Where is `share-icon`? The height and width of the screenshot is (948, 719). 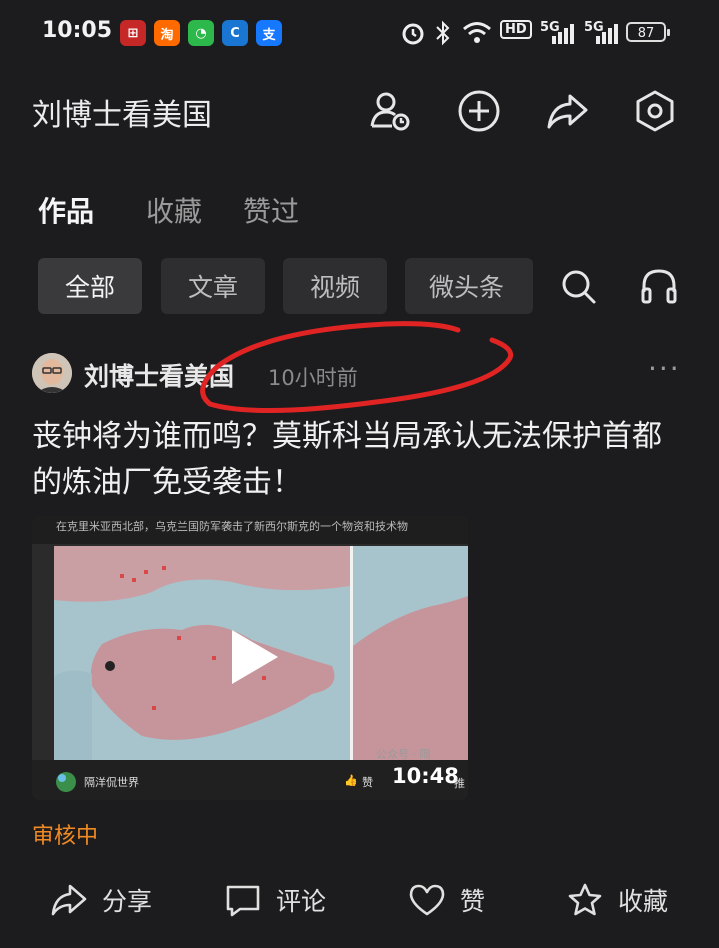
share-icon is located at coordinates (567, 111).